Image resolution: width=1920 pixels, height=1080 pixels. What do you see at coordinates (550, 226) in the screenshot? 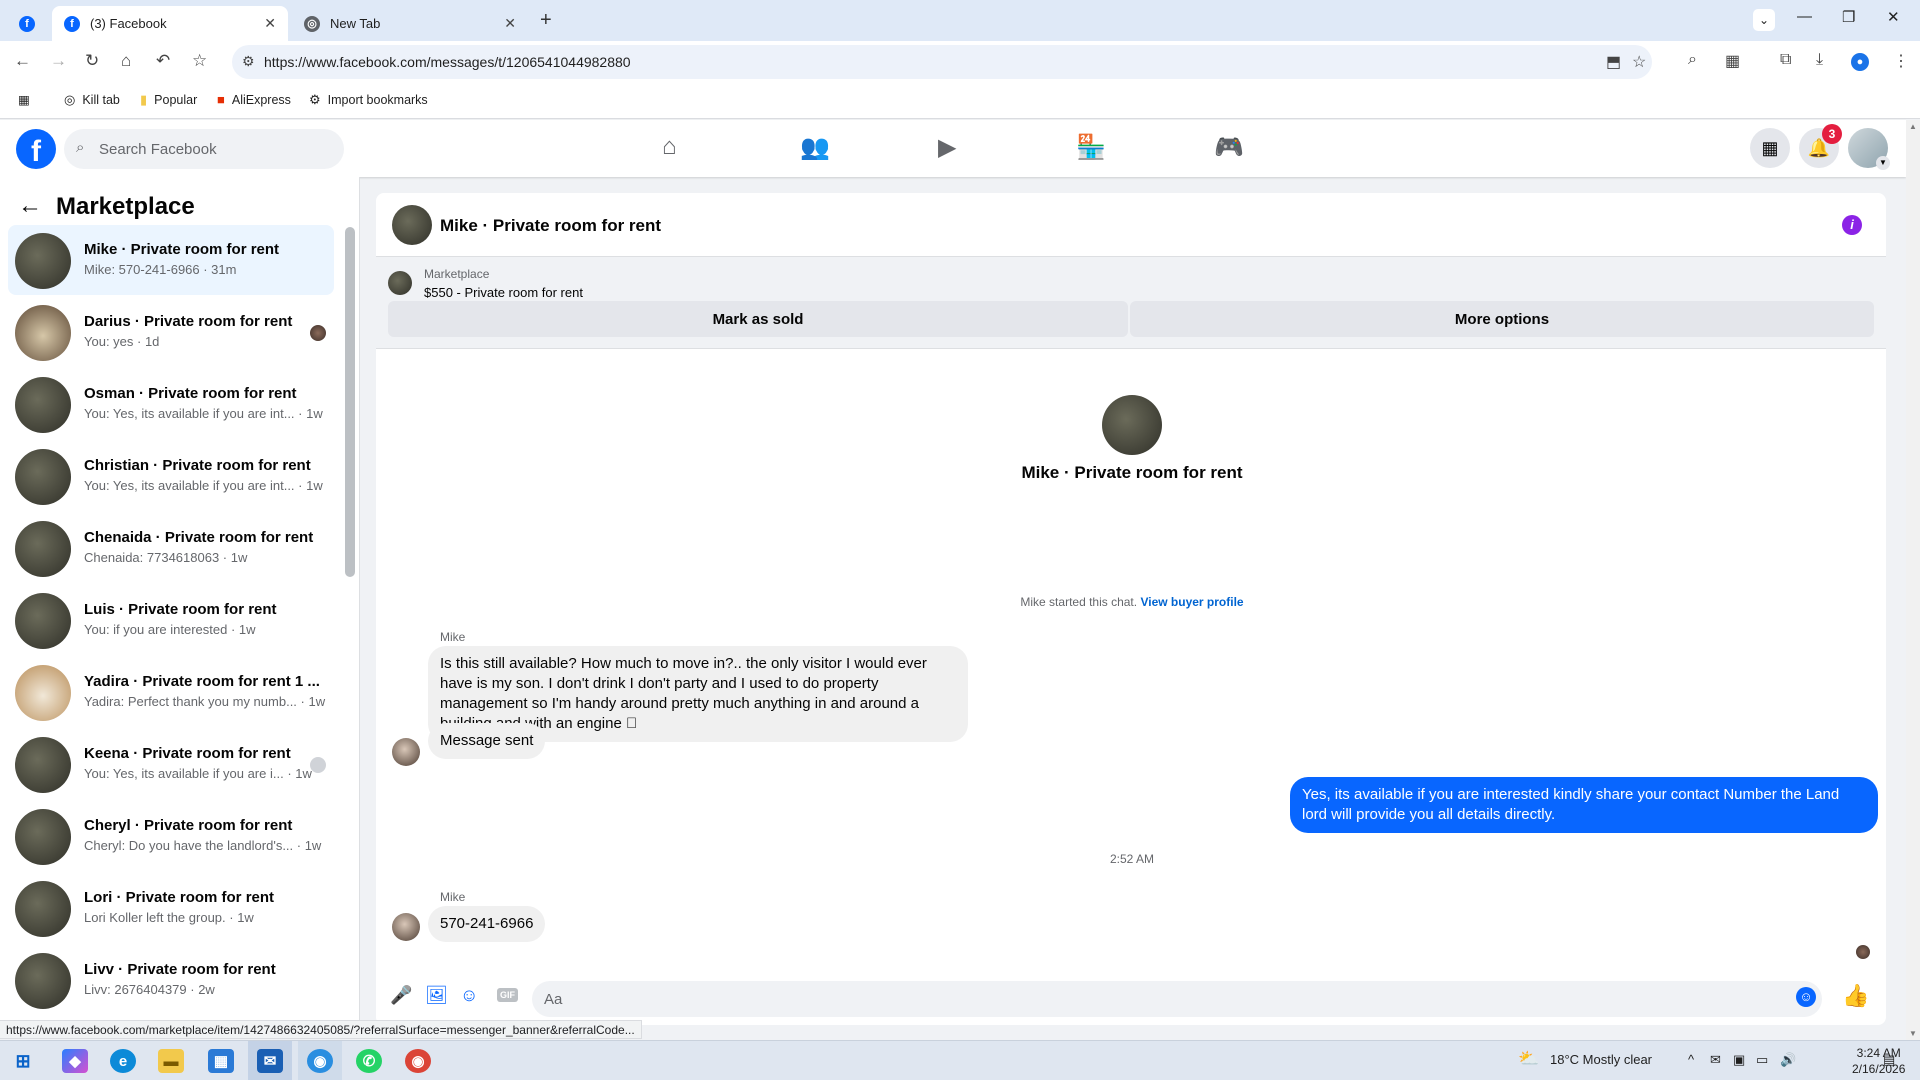
I see `chat-title: Mike · Private room for rent` at bounding box center [550, 226].